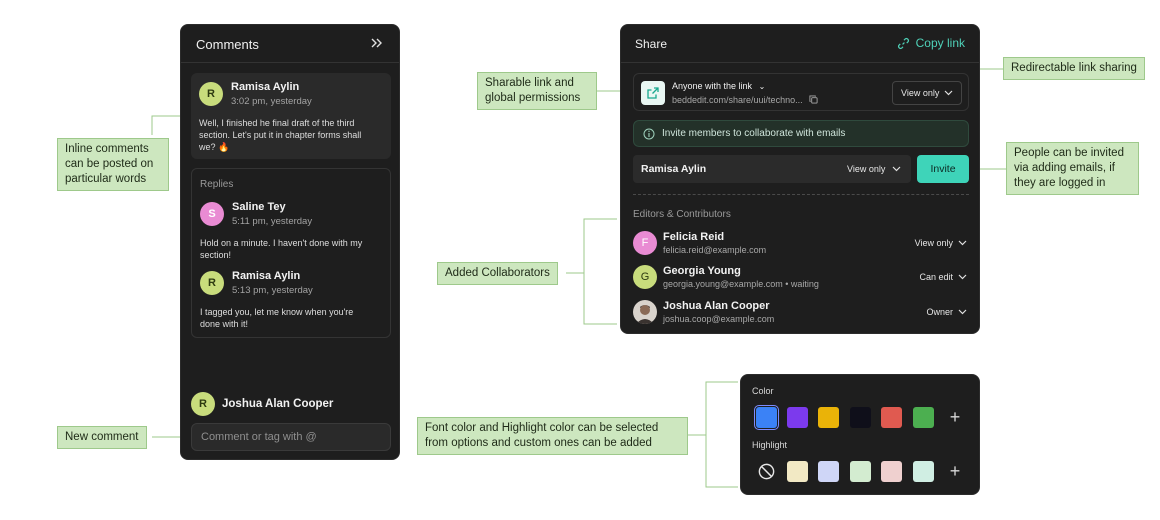 The image size is (1160, 520). What do you see at coordinates (716, 306) in the screenshot?
I see `collaborator-name: Joshua Alan Cooper` at bounding box center [716, 306].